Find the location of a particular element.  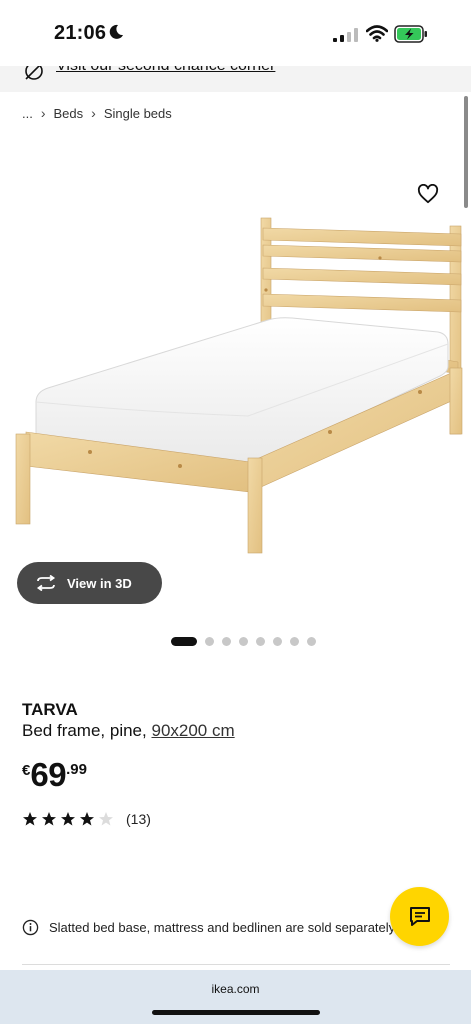

star-empty-icon is located at coordinates (106, 819).